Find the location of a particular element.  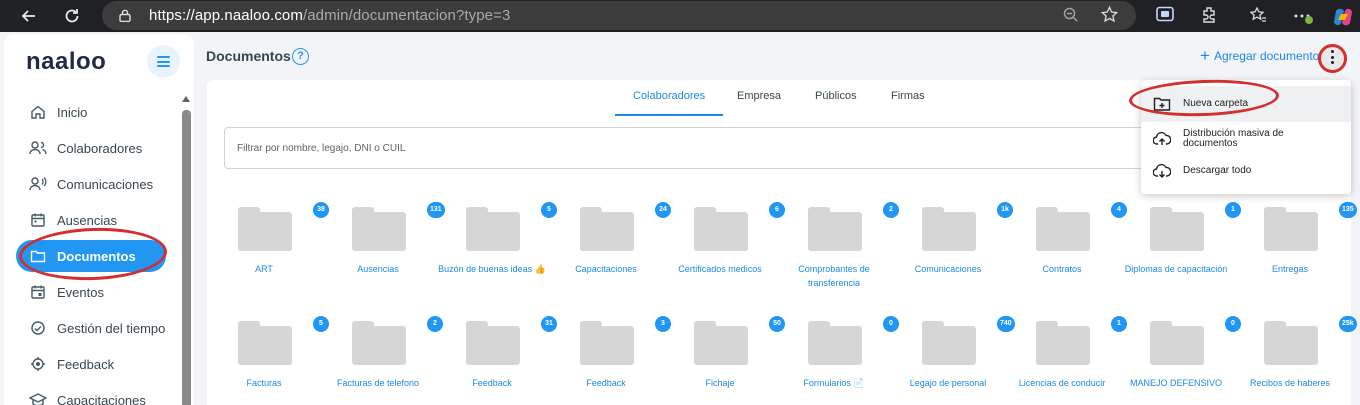

sidebar-item-label: Feedback is located at coordinates (86, 364).